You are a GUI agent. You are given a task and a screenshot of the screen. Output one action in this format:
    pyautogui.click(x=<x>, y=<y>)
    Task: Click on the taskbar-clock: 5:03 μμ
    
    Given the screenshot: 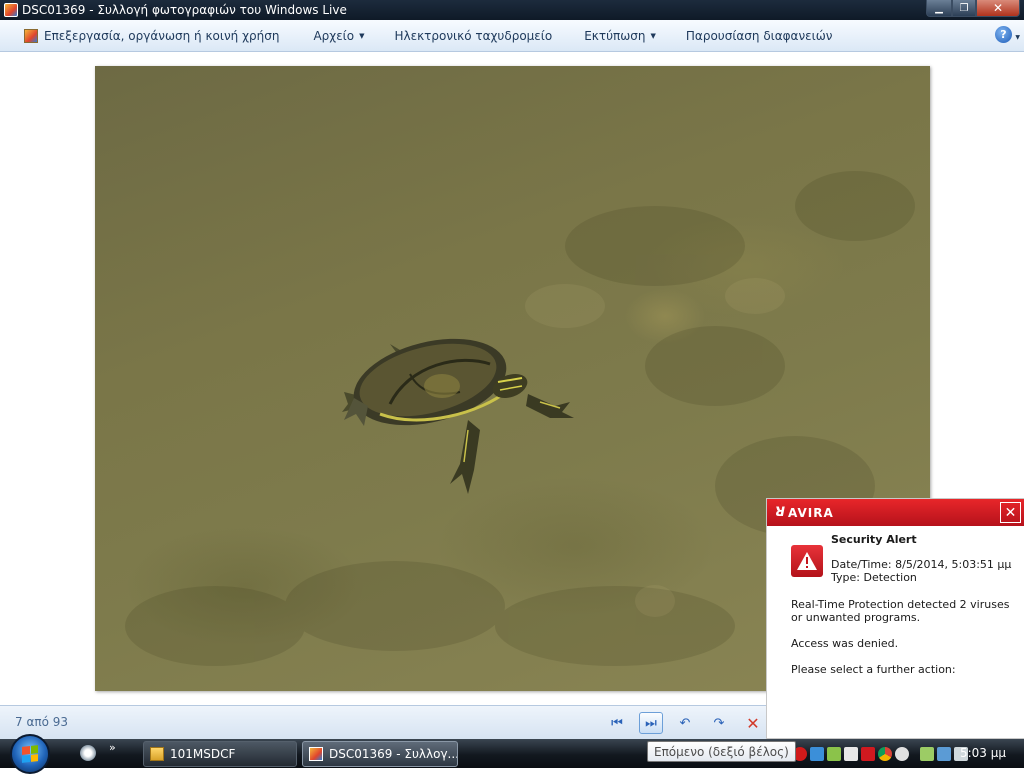 What is the action you would take?
    pyautogui.click(x=983, y=753)
    